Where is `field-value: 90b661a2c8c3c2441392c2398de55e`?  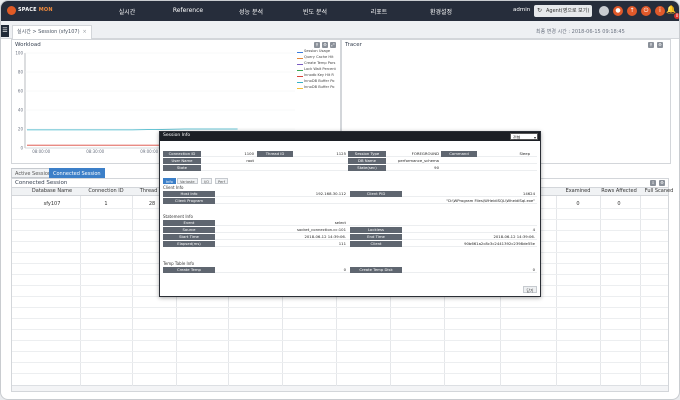
field-value: 90b661a2c8c3c2441392c2398de55e is located at coordinates (499, 243).